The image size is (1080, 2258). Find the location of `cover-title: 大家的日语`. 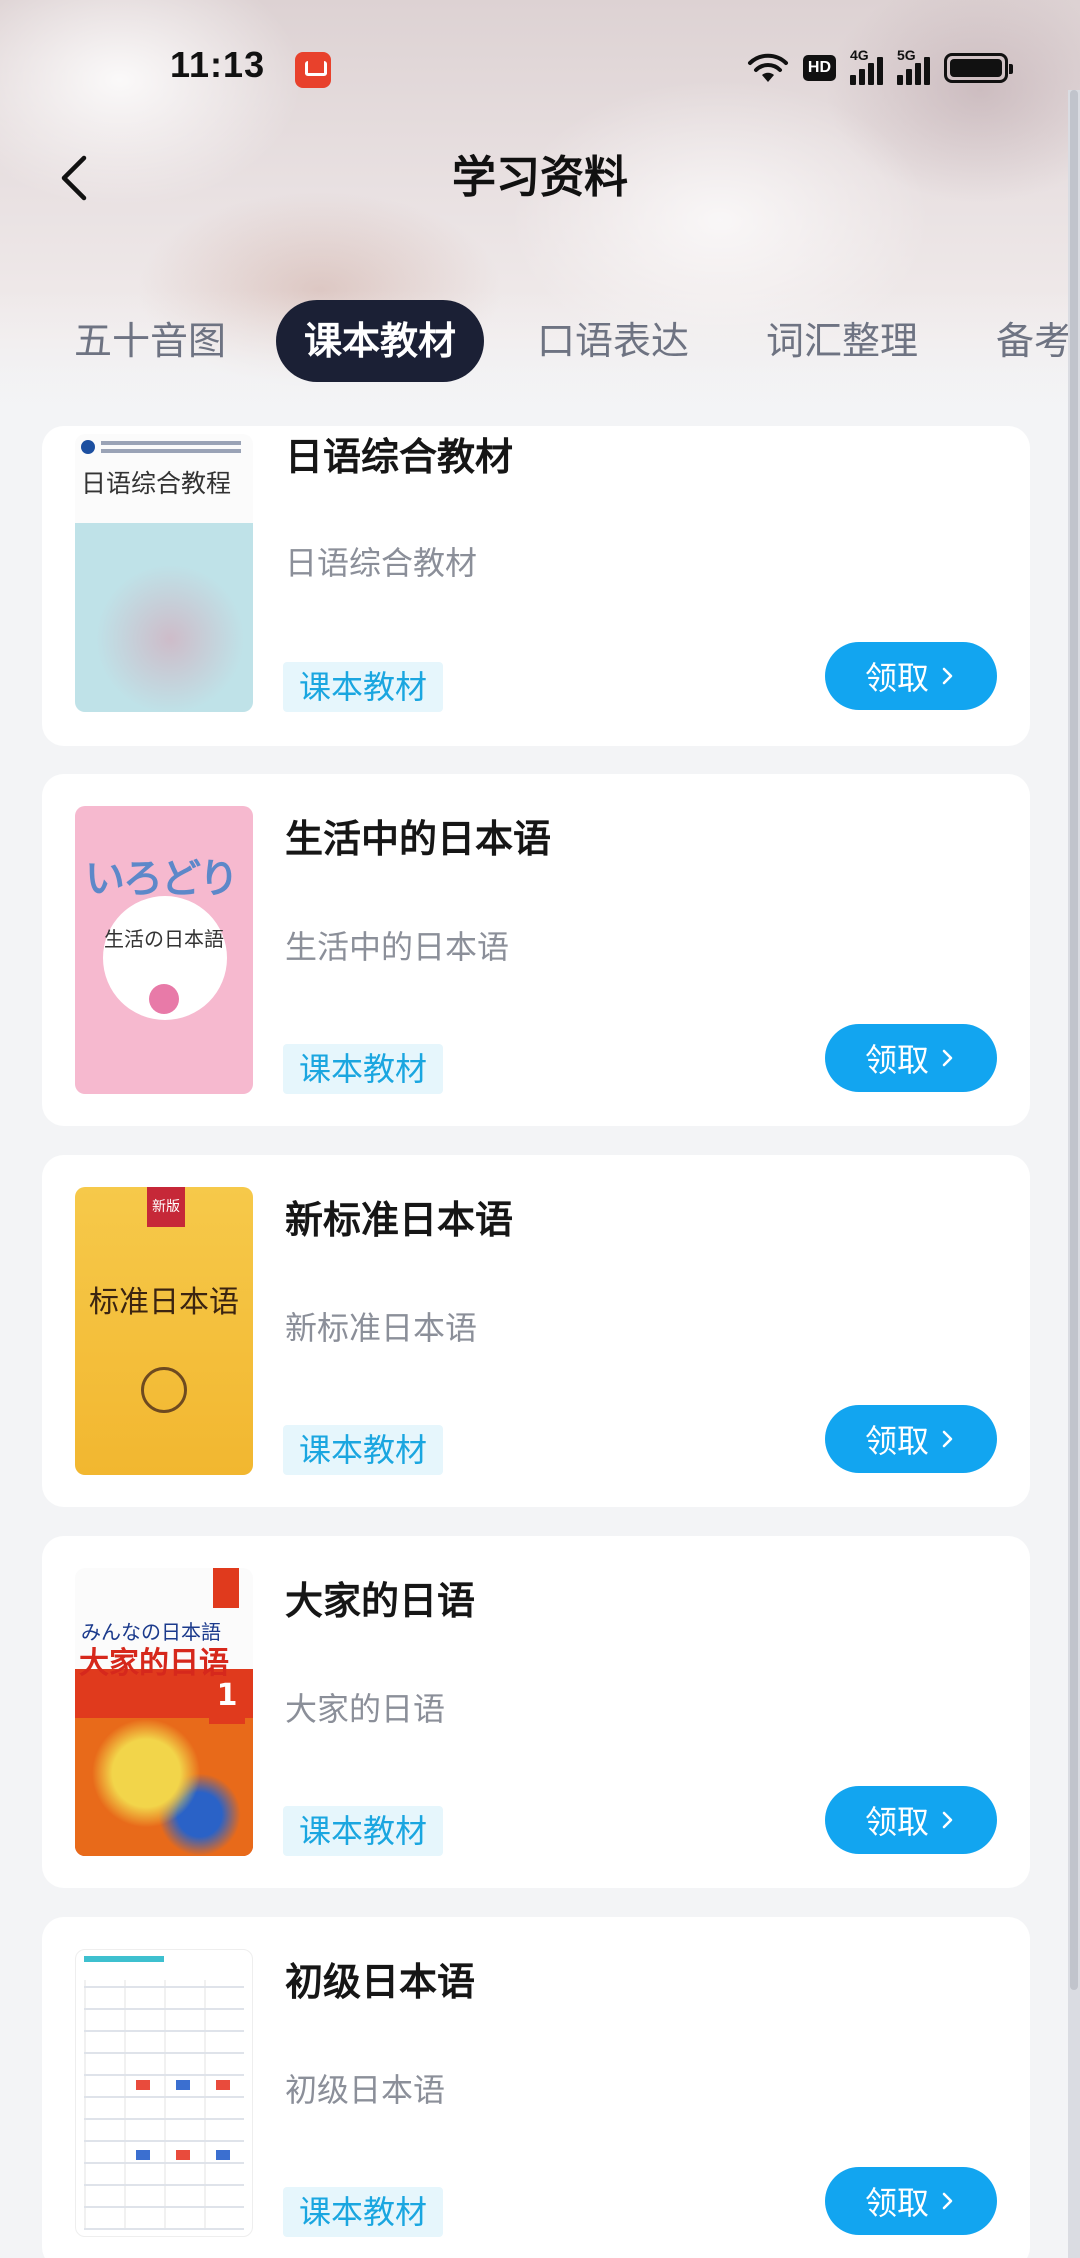

cover-title: 大家的日语 is located at coordinates (154, 1663).